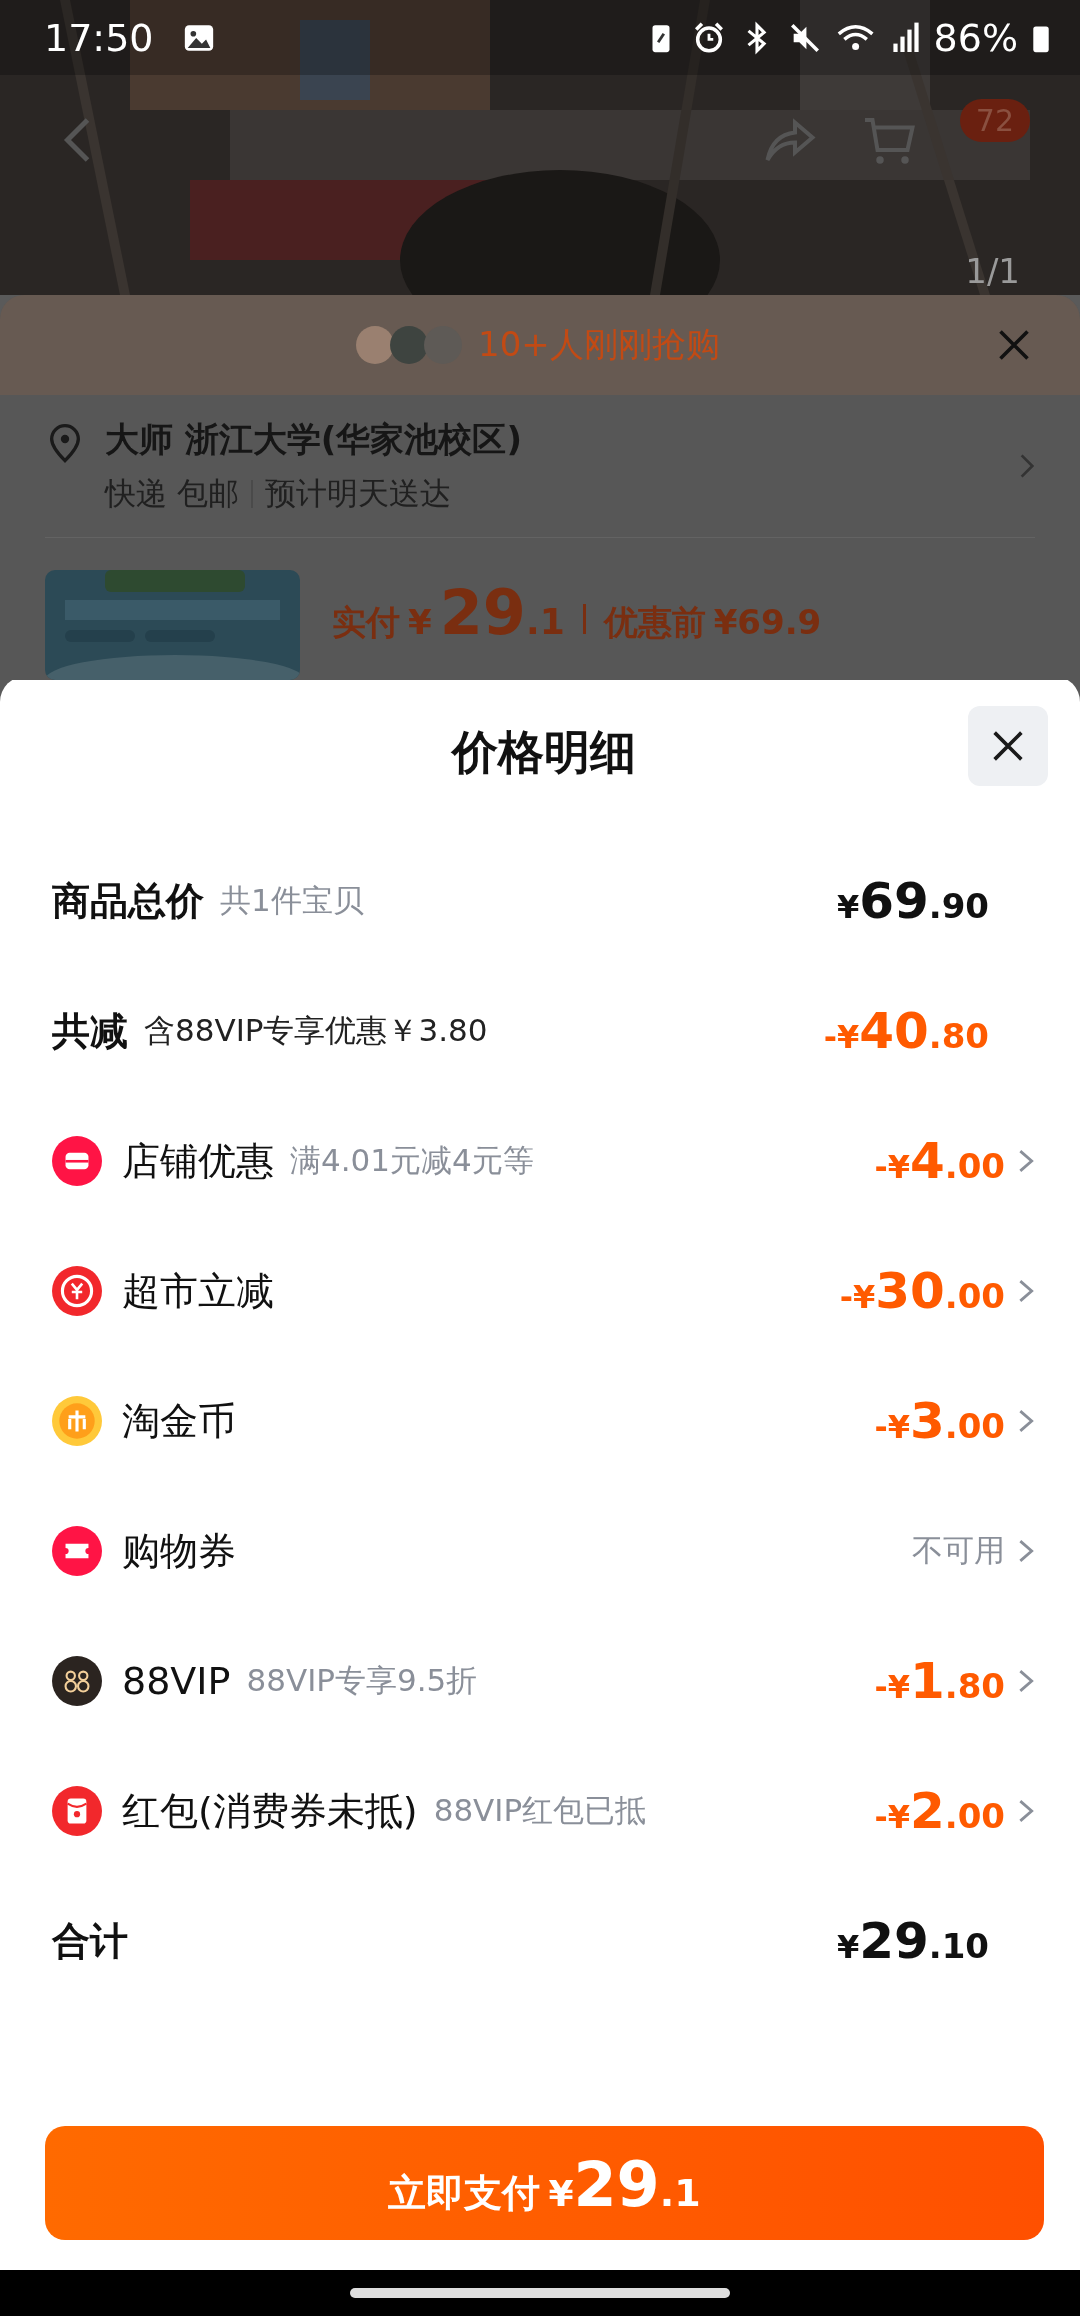  Describe the element at coordinates (922, 1291) in the screenshot. I see `discount-amount: -¥30.00` at that location.